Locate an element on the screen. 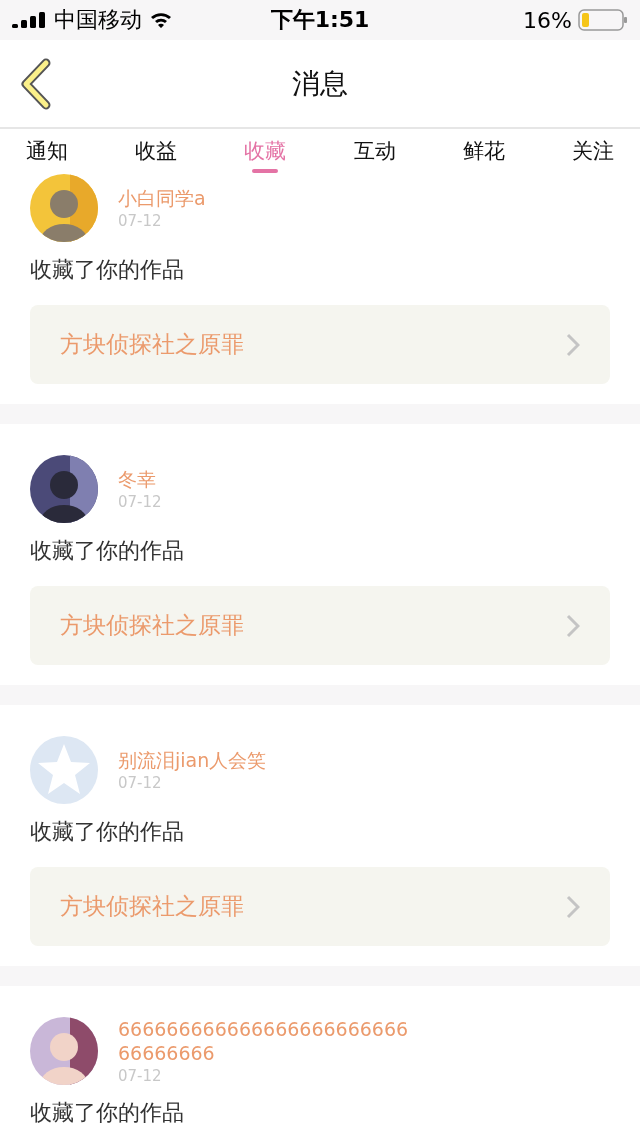  user-name: 冬幸 is located at coordinates (140, 479).